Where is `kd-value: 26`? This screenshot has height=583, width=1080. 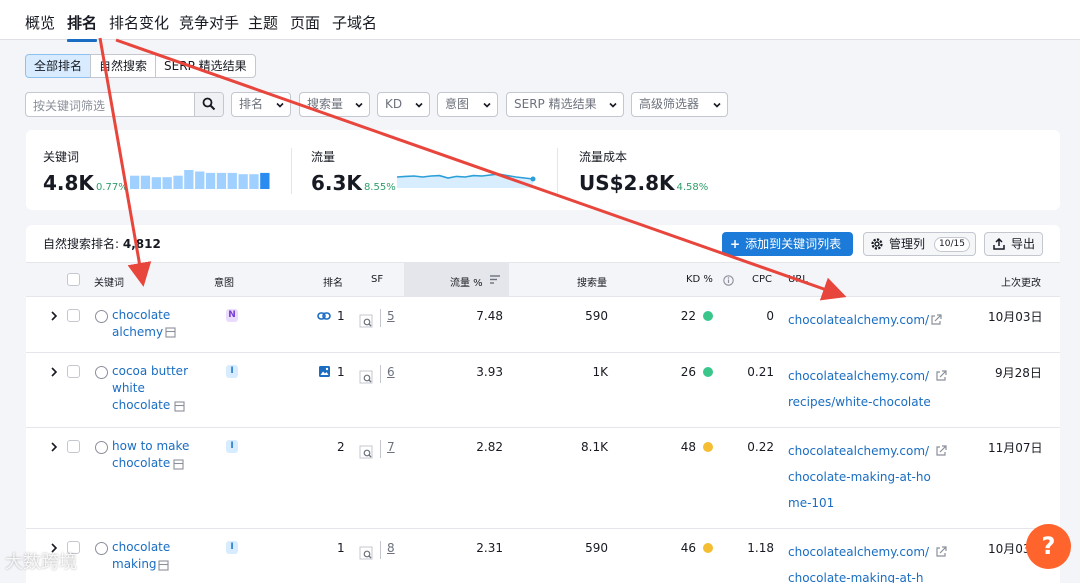
kd-value: 26 is located at coordinates (688, 372).